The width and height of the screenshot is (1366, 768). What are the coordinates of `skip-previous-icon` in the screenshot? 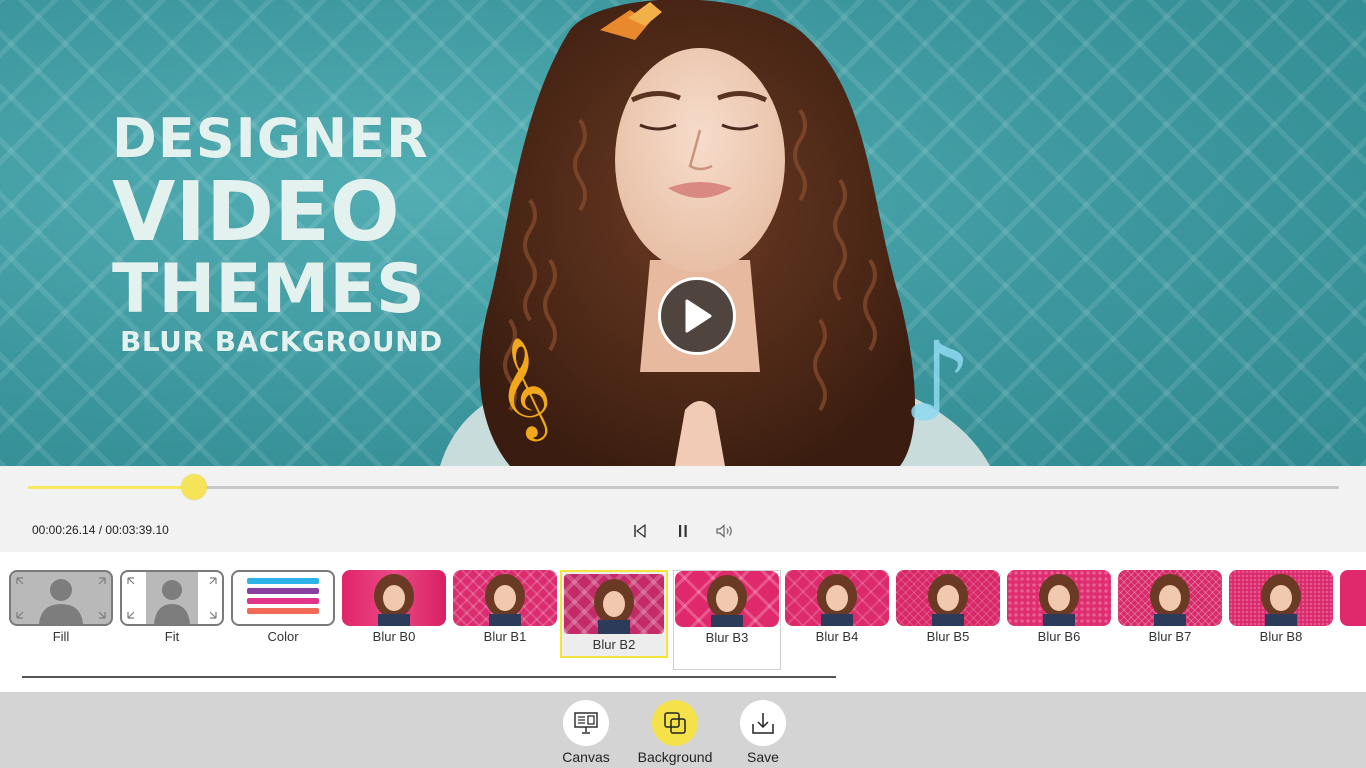 It's located at (640, 531).